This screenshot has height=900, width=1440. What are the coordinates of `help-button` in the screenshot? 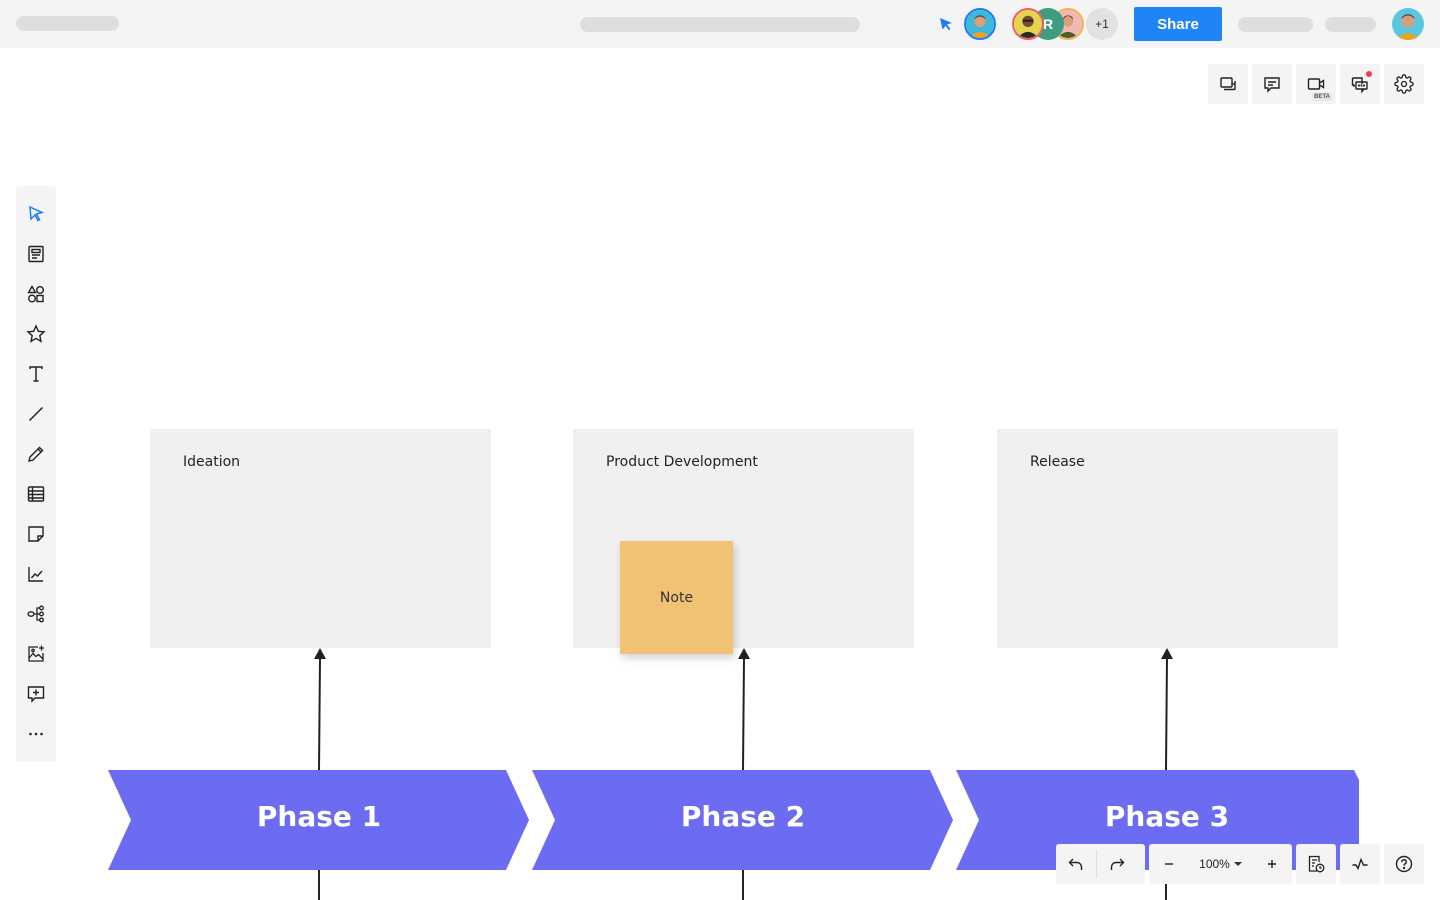 It's located at (1404, 864).